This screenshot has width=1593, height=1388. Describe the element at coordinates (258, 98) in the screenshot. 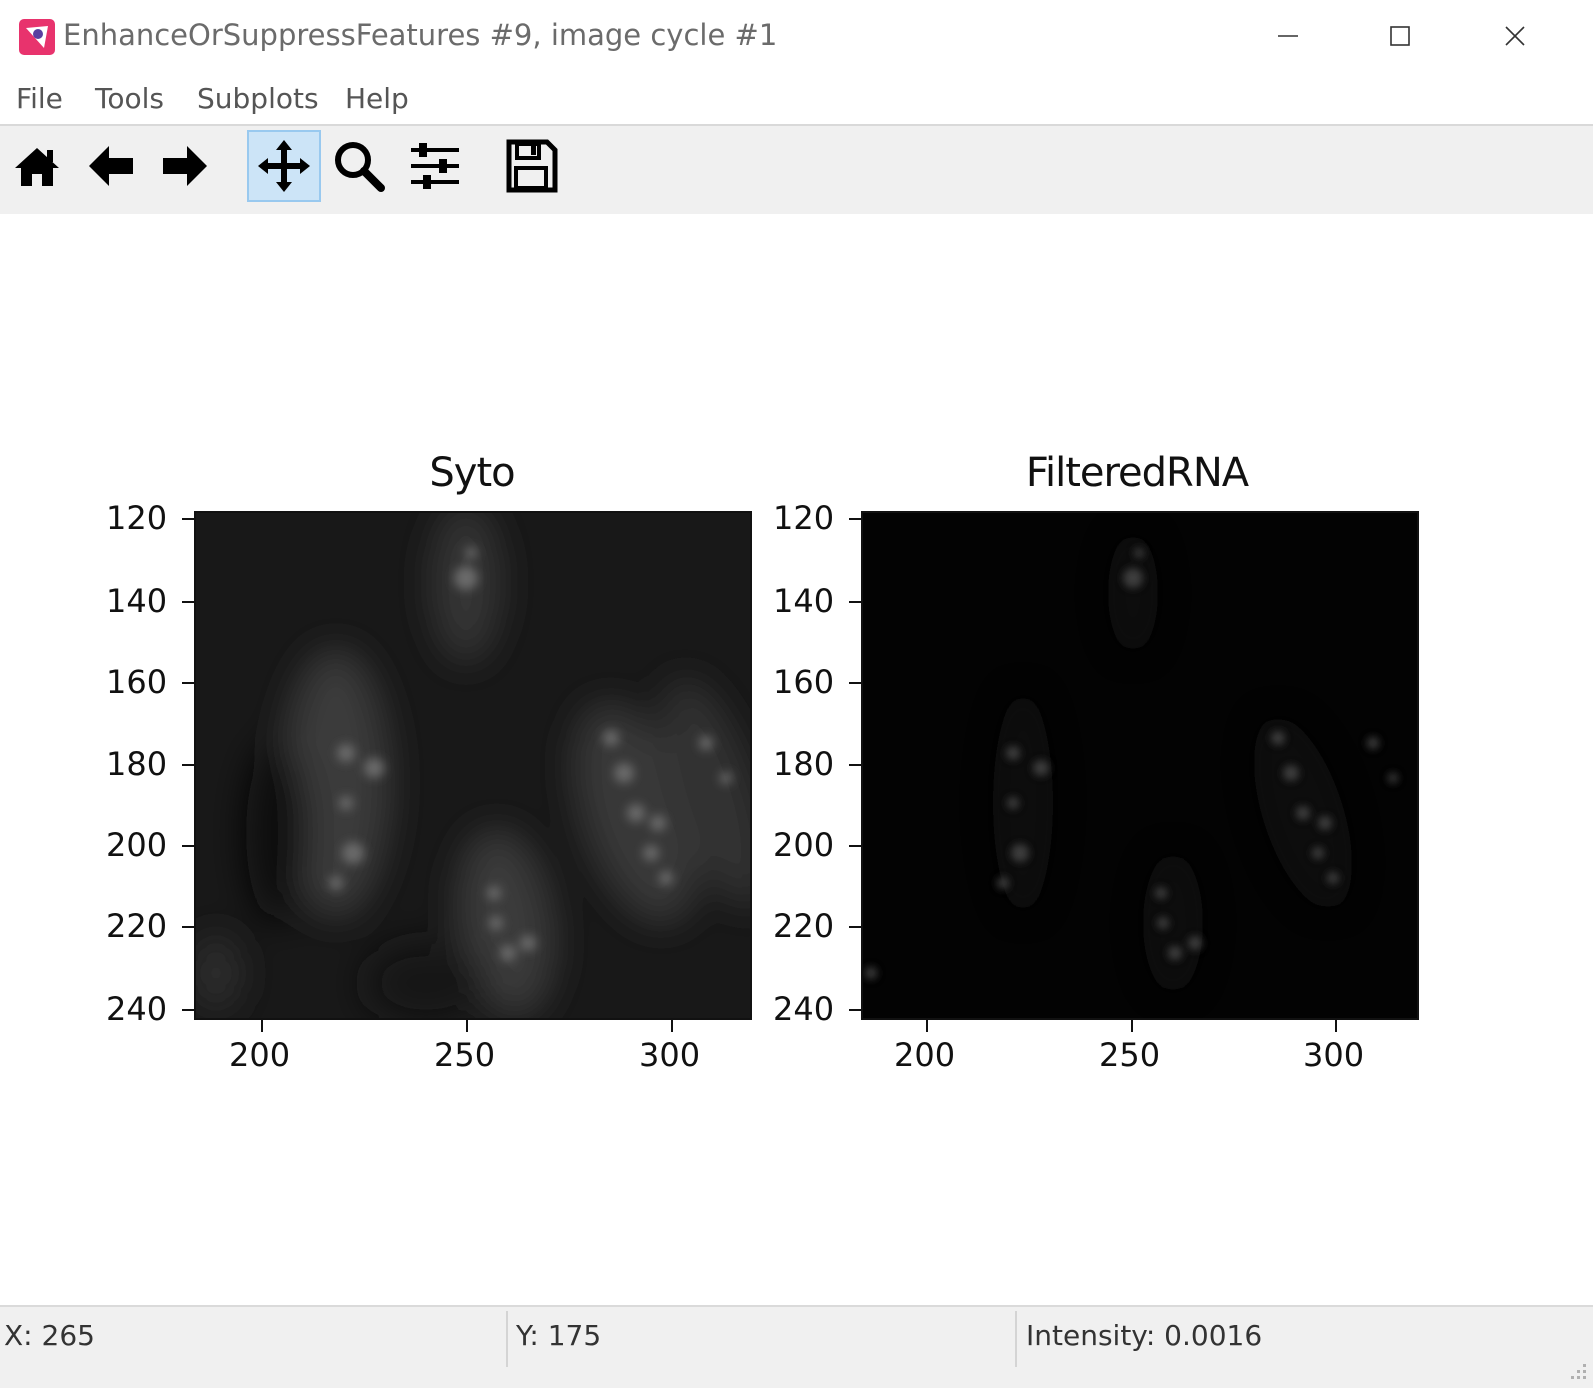

I see `menu-subplots: Subplots` at that location.